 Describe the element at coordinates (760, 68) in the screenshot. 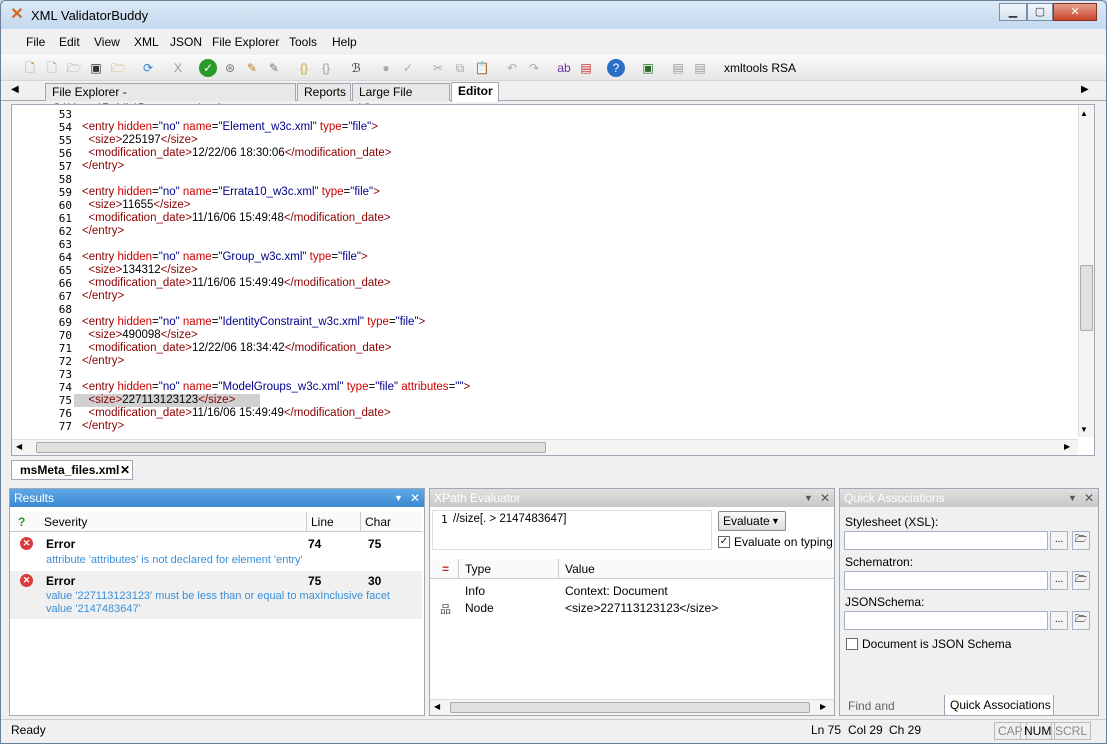

I see `toolbar-label: xmltools RSA` at that location.